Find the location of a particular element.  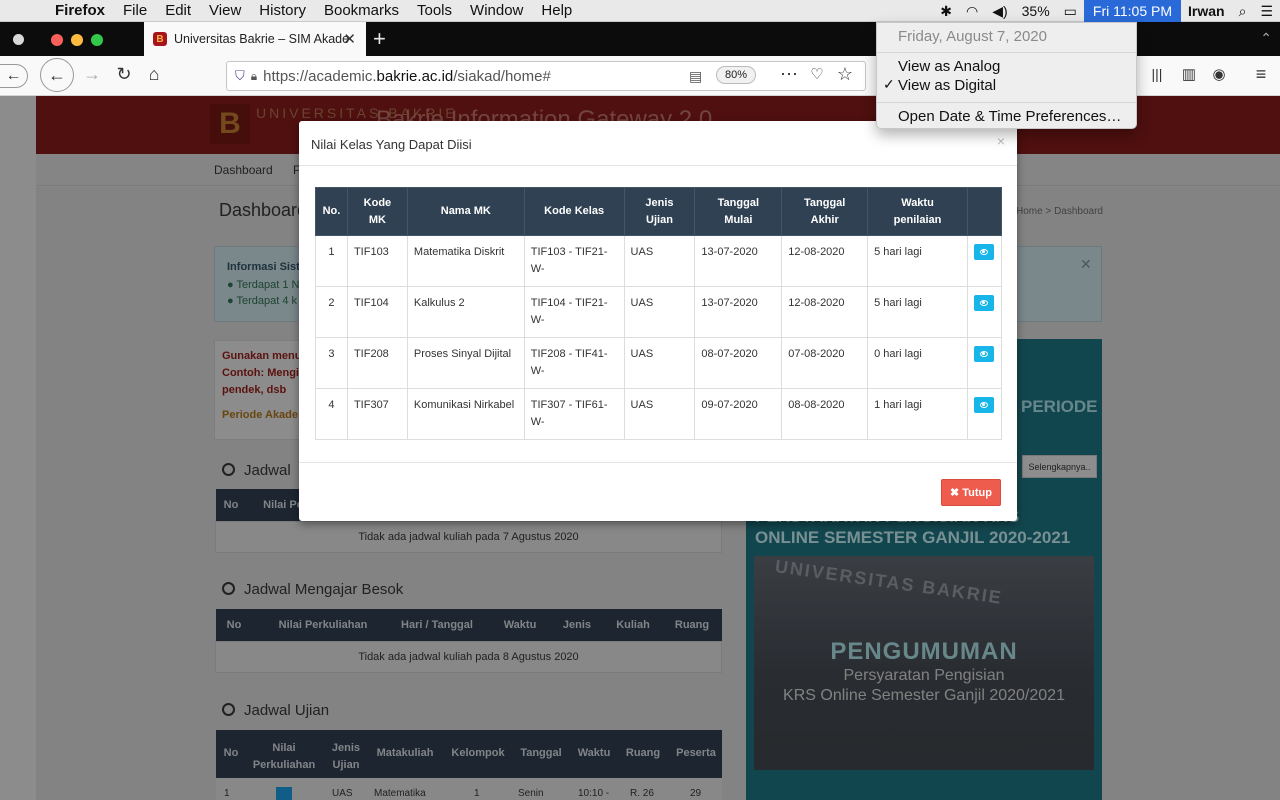

cell-no: 1 is located at coordinates (331, 261).